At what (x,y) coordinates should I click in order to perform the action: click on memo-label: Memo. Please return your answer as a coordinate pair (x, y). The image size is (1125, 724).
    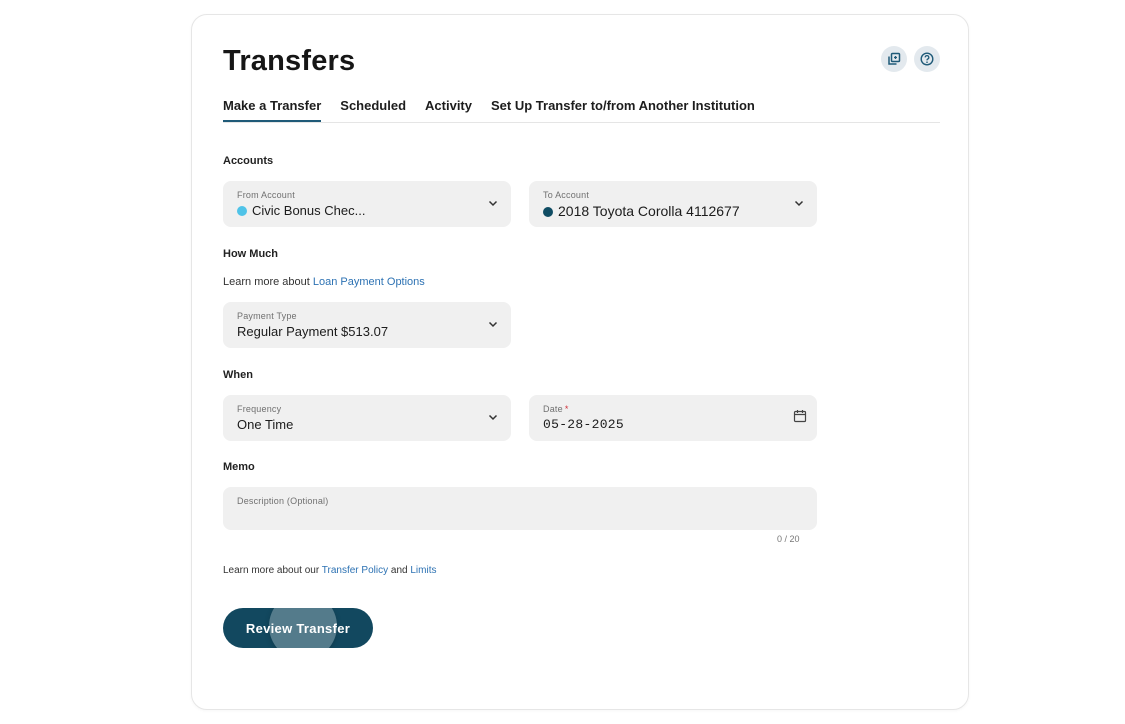
    Looking at the image, I should click on (239, 467).